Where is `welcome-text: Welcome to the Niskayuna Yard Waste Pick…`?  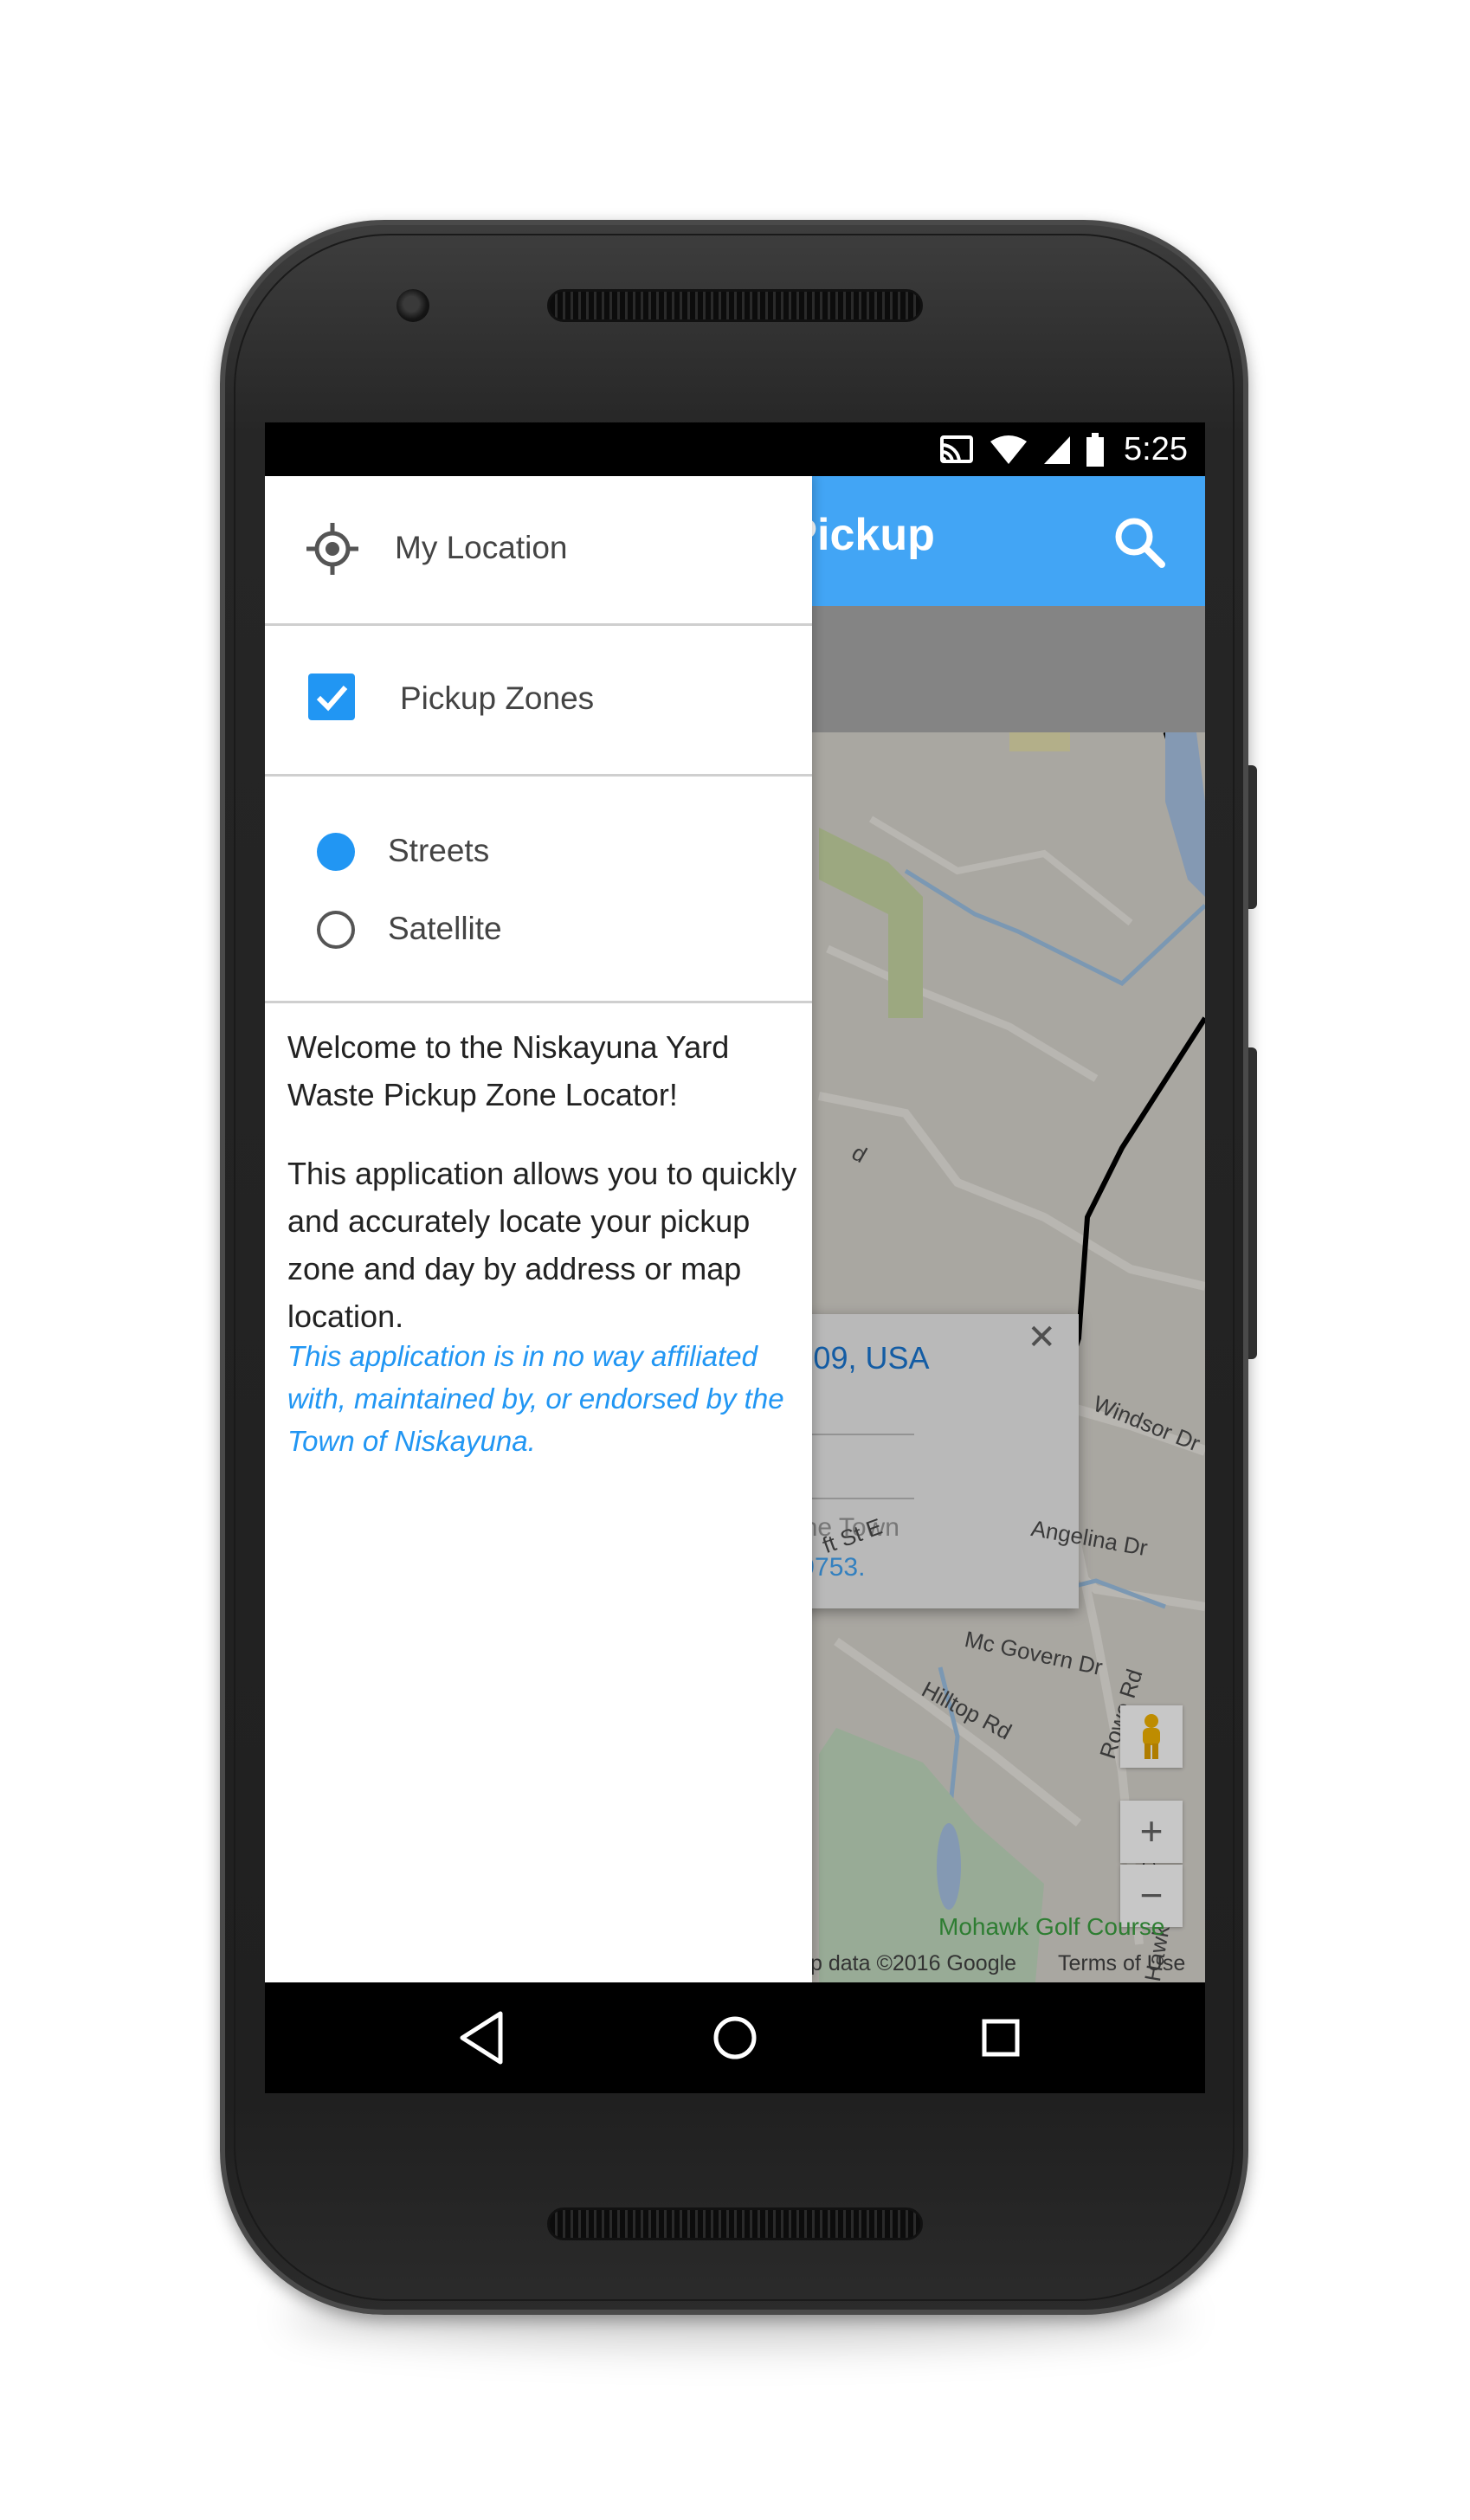
welcome-text: Welcome to the Niskayuna Yard Waste Pick… is located at coordinates (509, 1070).